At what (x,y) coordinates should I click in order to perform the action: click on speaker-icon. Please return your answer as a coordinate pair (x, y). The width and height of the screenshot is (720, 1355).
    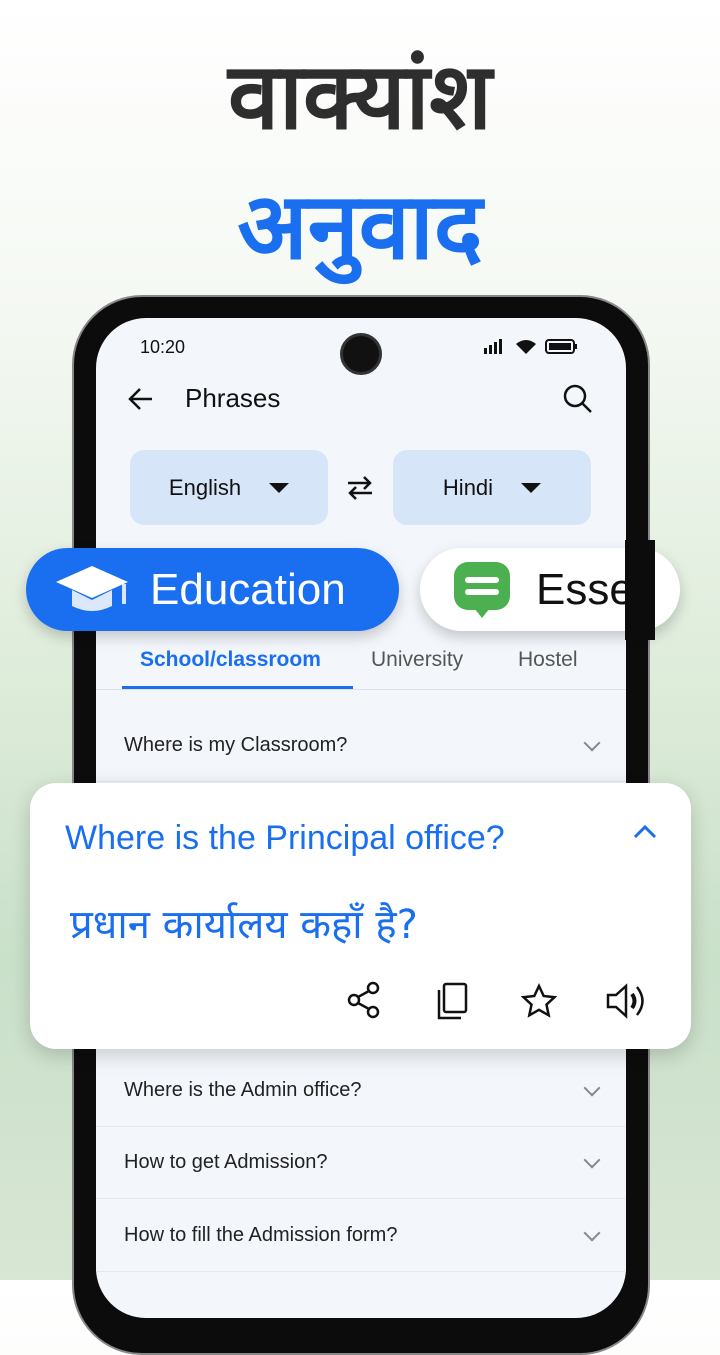
    Looking at the image, I should click on (626, 1001).